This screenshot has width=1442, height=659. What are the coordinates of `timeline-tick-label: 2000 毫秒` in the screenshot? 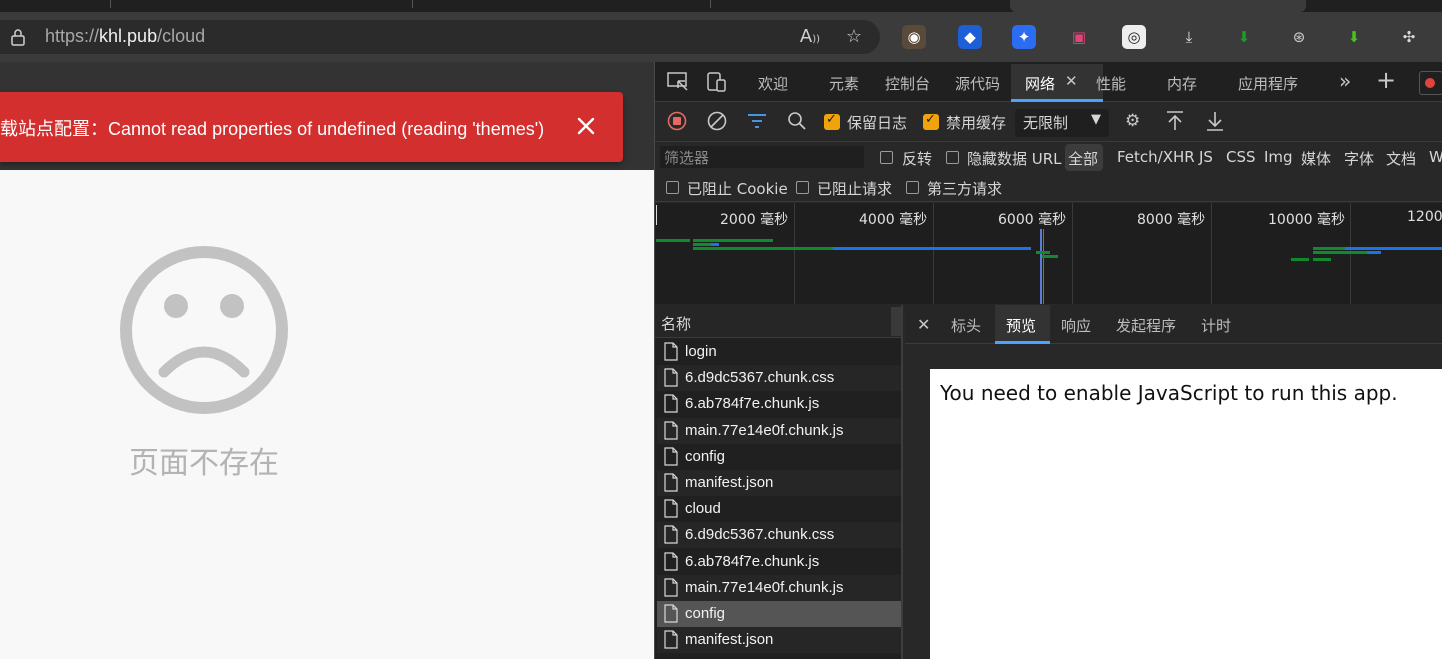 It's located at (754, 220).